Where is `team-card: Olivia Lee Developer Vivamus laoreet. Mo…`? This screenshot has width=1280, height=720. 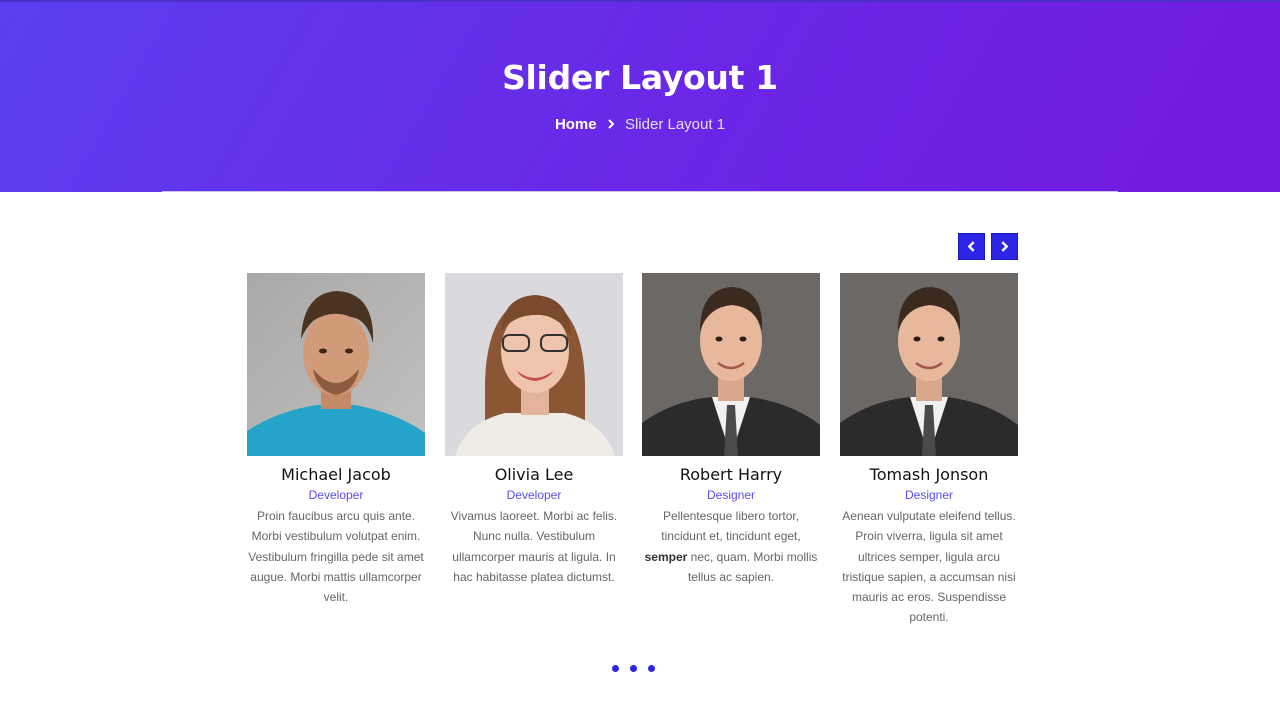 team-card: Olivia Lee Developer Vivamus laoreet. Mo… is located at coordinates (534, 430).